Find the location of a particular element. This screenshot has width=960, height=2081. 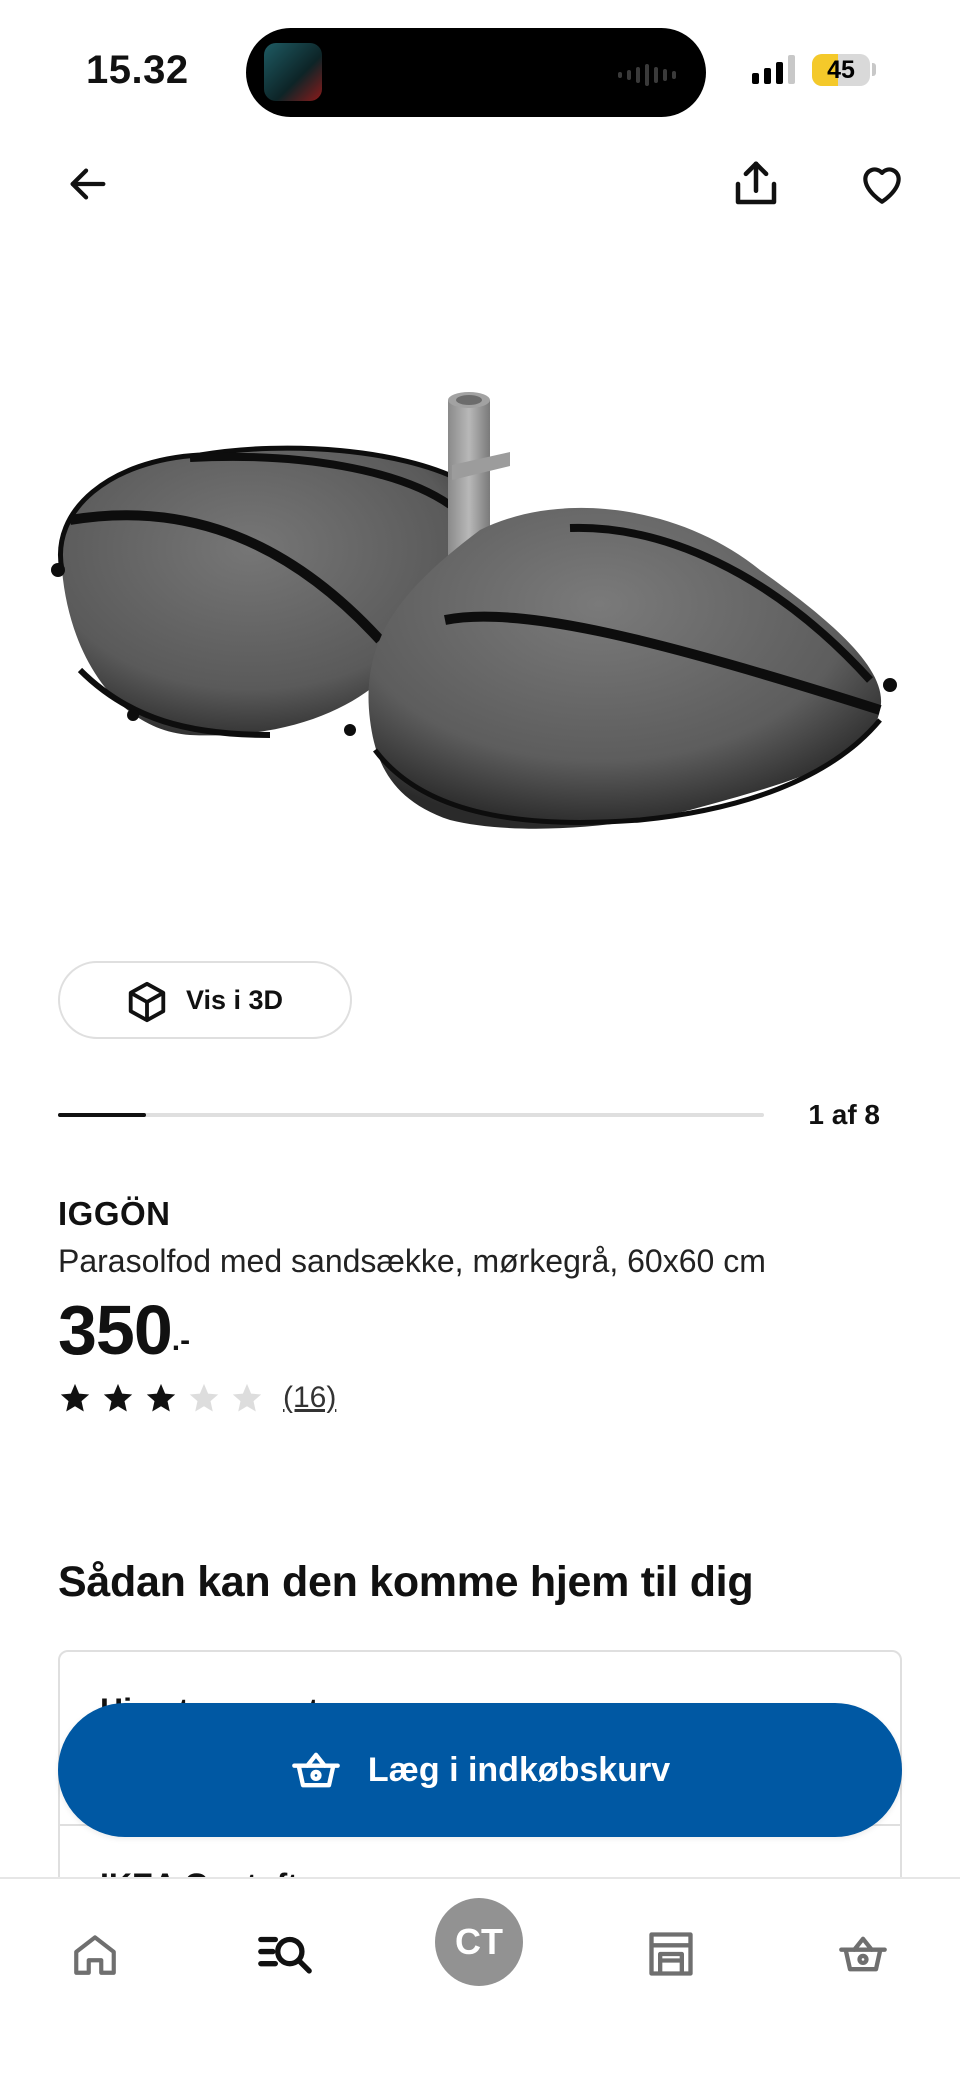

tab-search is located at coordinates (285, 1954).